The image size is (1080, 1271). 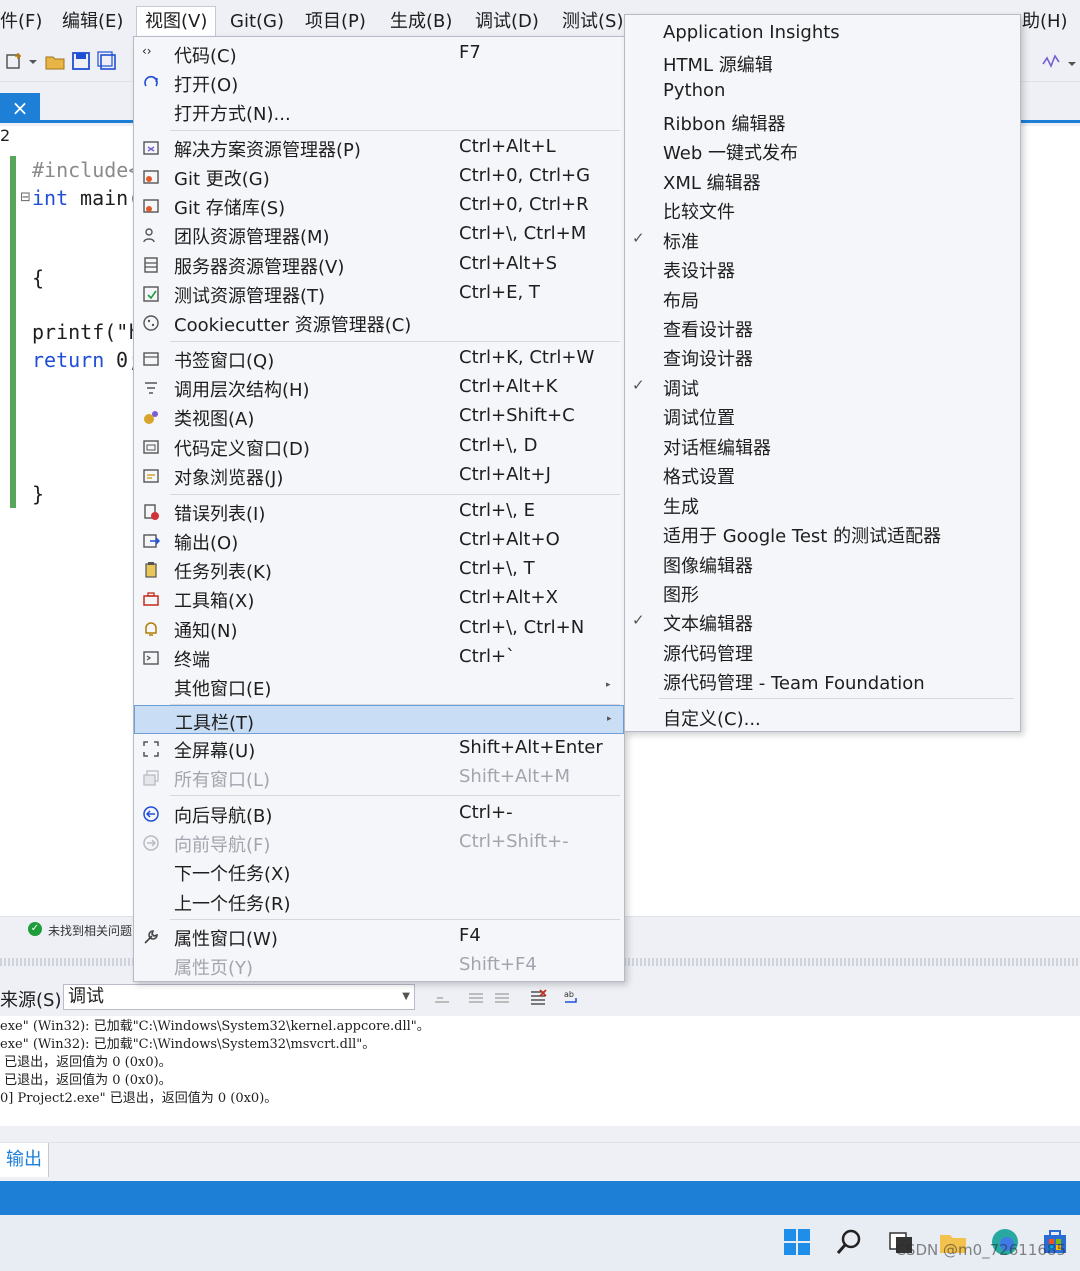 I want to click on open-folder-icon, so click(x=55, y=61).